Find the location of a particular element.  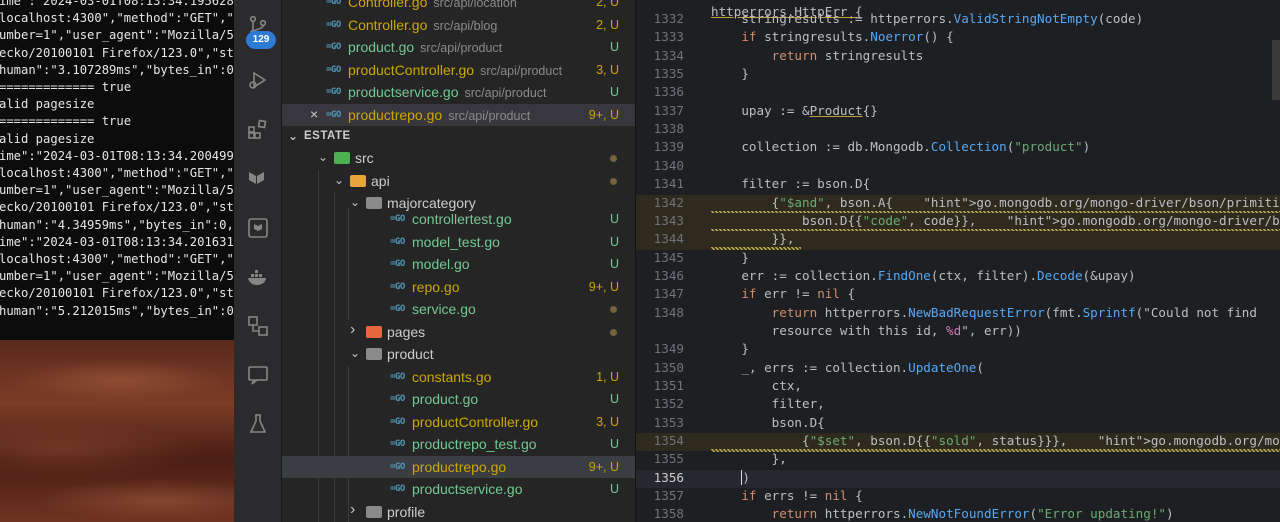

tree-item: =GO service.go is located at coordinates (458, 309).